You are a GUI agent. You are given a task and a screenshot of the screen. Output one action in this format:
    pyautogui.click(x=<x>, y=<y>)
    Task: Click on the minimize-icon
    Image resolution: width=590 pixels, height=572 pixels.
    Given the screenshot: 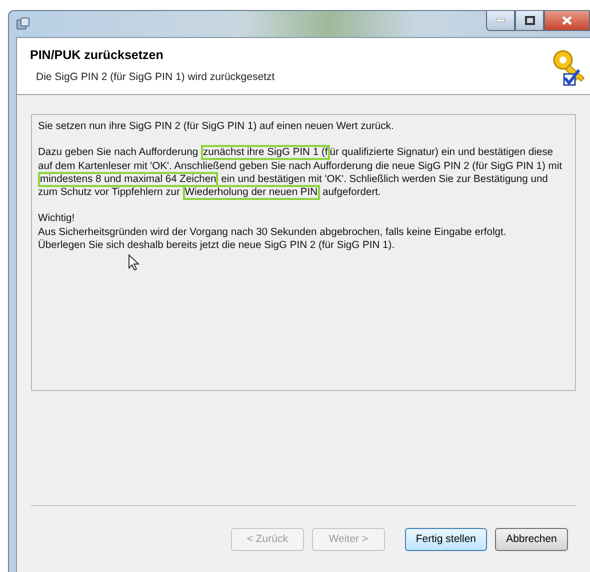 What is the action you would take?
    pyautogui.click(x=500, y=20)
    